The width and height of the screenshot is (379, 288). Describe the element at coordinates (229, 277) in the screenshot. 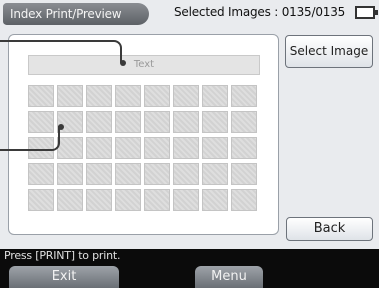

I see `menu-button: Menu` at that location.